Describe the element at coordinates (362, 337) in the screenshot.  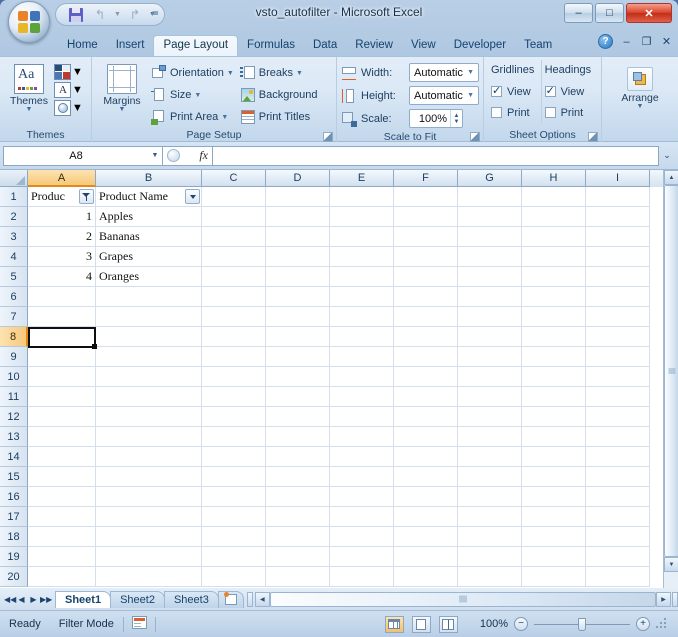
I see `cell-E8` at that location.